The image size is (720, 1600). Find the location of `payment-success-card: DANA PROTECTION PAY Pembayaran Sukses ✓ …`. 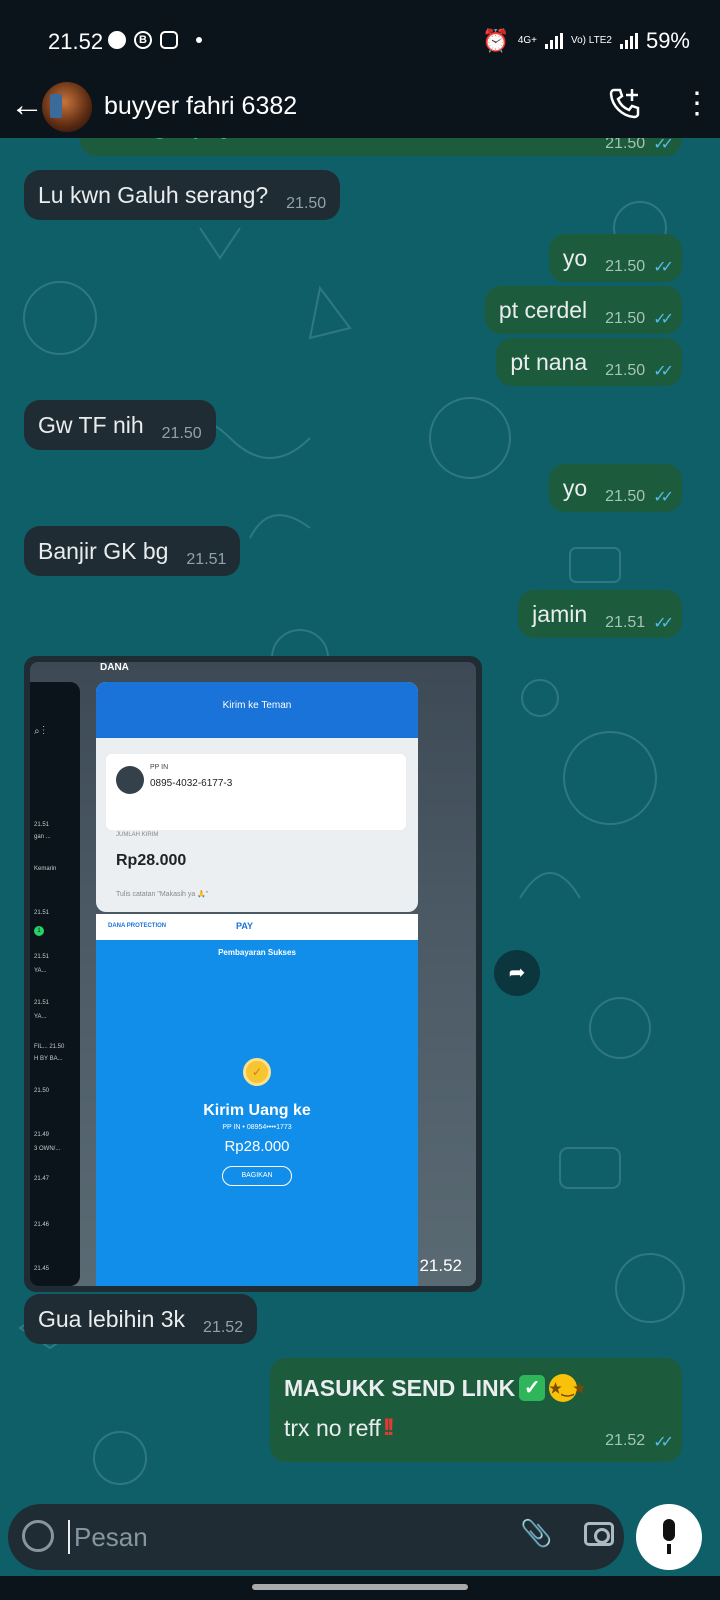

payment-success-card: DANA PROTECTION PAY Pembayaran Sukses ✓ … is located at coordinates (257, 1100).